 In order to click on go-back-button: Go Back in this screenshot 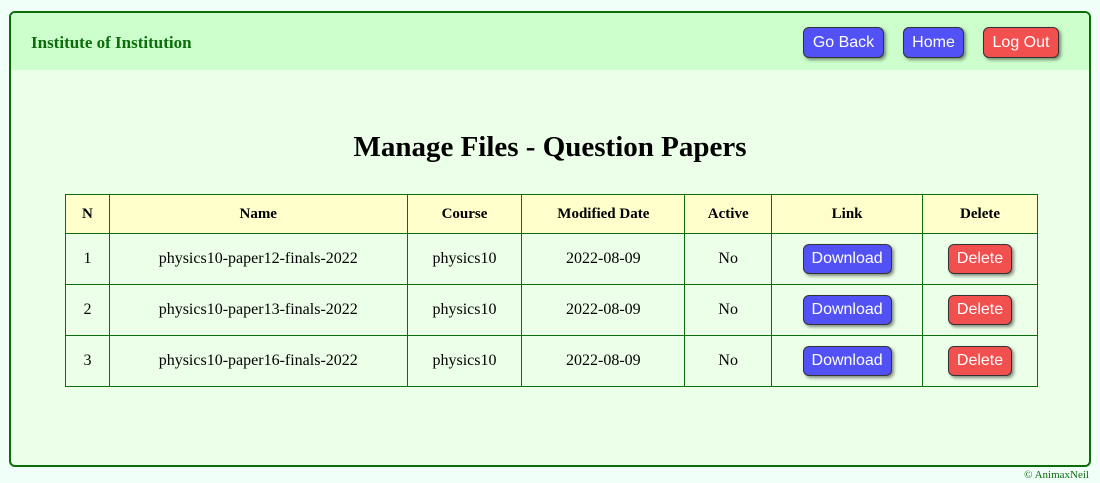, I will do `click(843, 42)`.